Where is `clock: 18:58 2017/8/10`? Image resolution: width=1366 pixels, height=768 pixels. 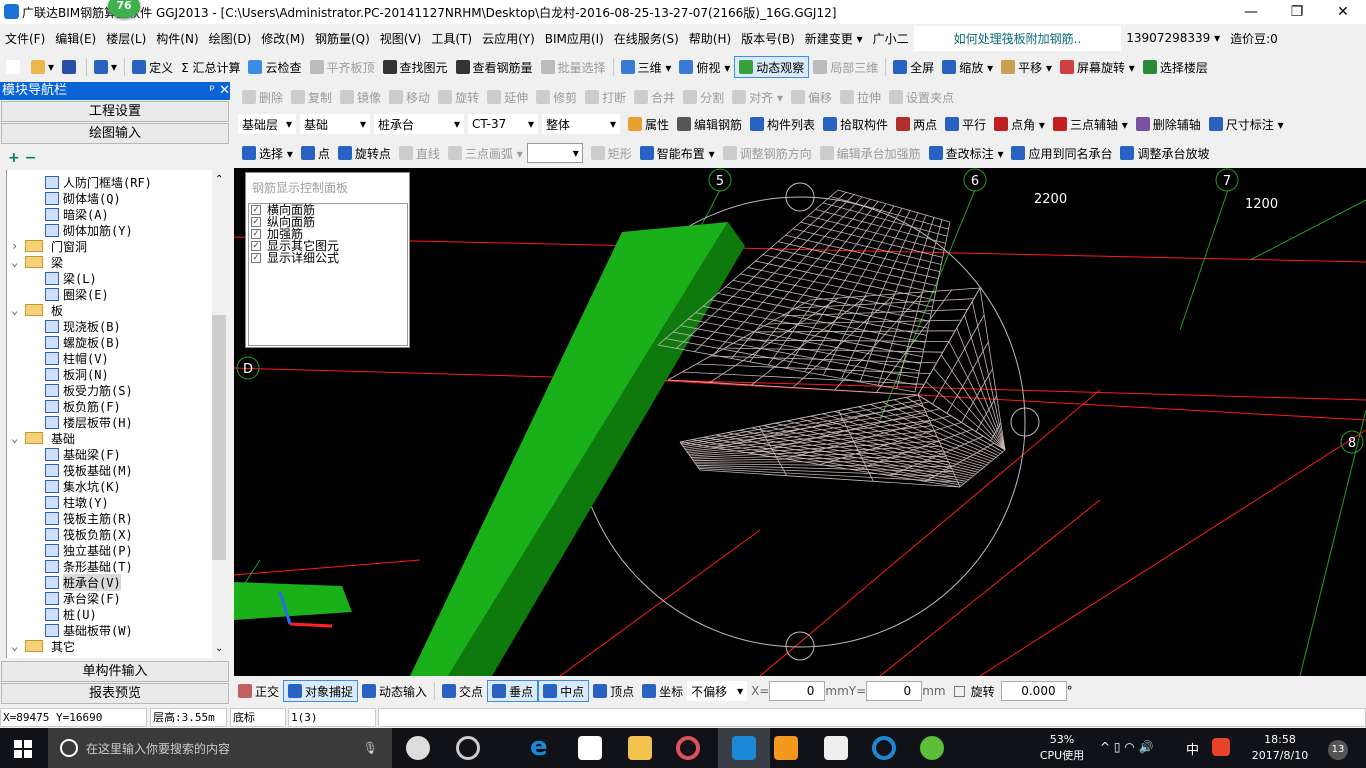
clock: 18:58 2017/8/10 is located at coordinates (1280, 748).